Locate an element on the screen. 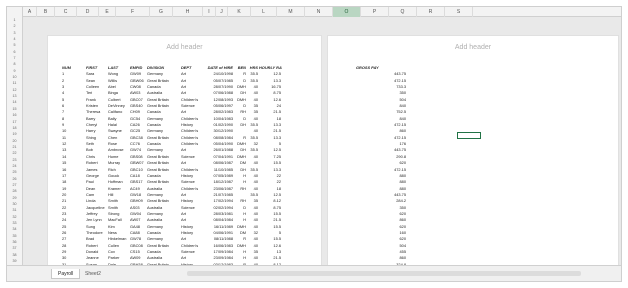 The width and height of the screenshot is (628, 288). column-header-e: E is located at coordinates (107, 12).